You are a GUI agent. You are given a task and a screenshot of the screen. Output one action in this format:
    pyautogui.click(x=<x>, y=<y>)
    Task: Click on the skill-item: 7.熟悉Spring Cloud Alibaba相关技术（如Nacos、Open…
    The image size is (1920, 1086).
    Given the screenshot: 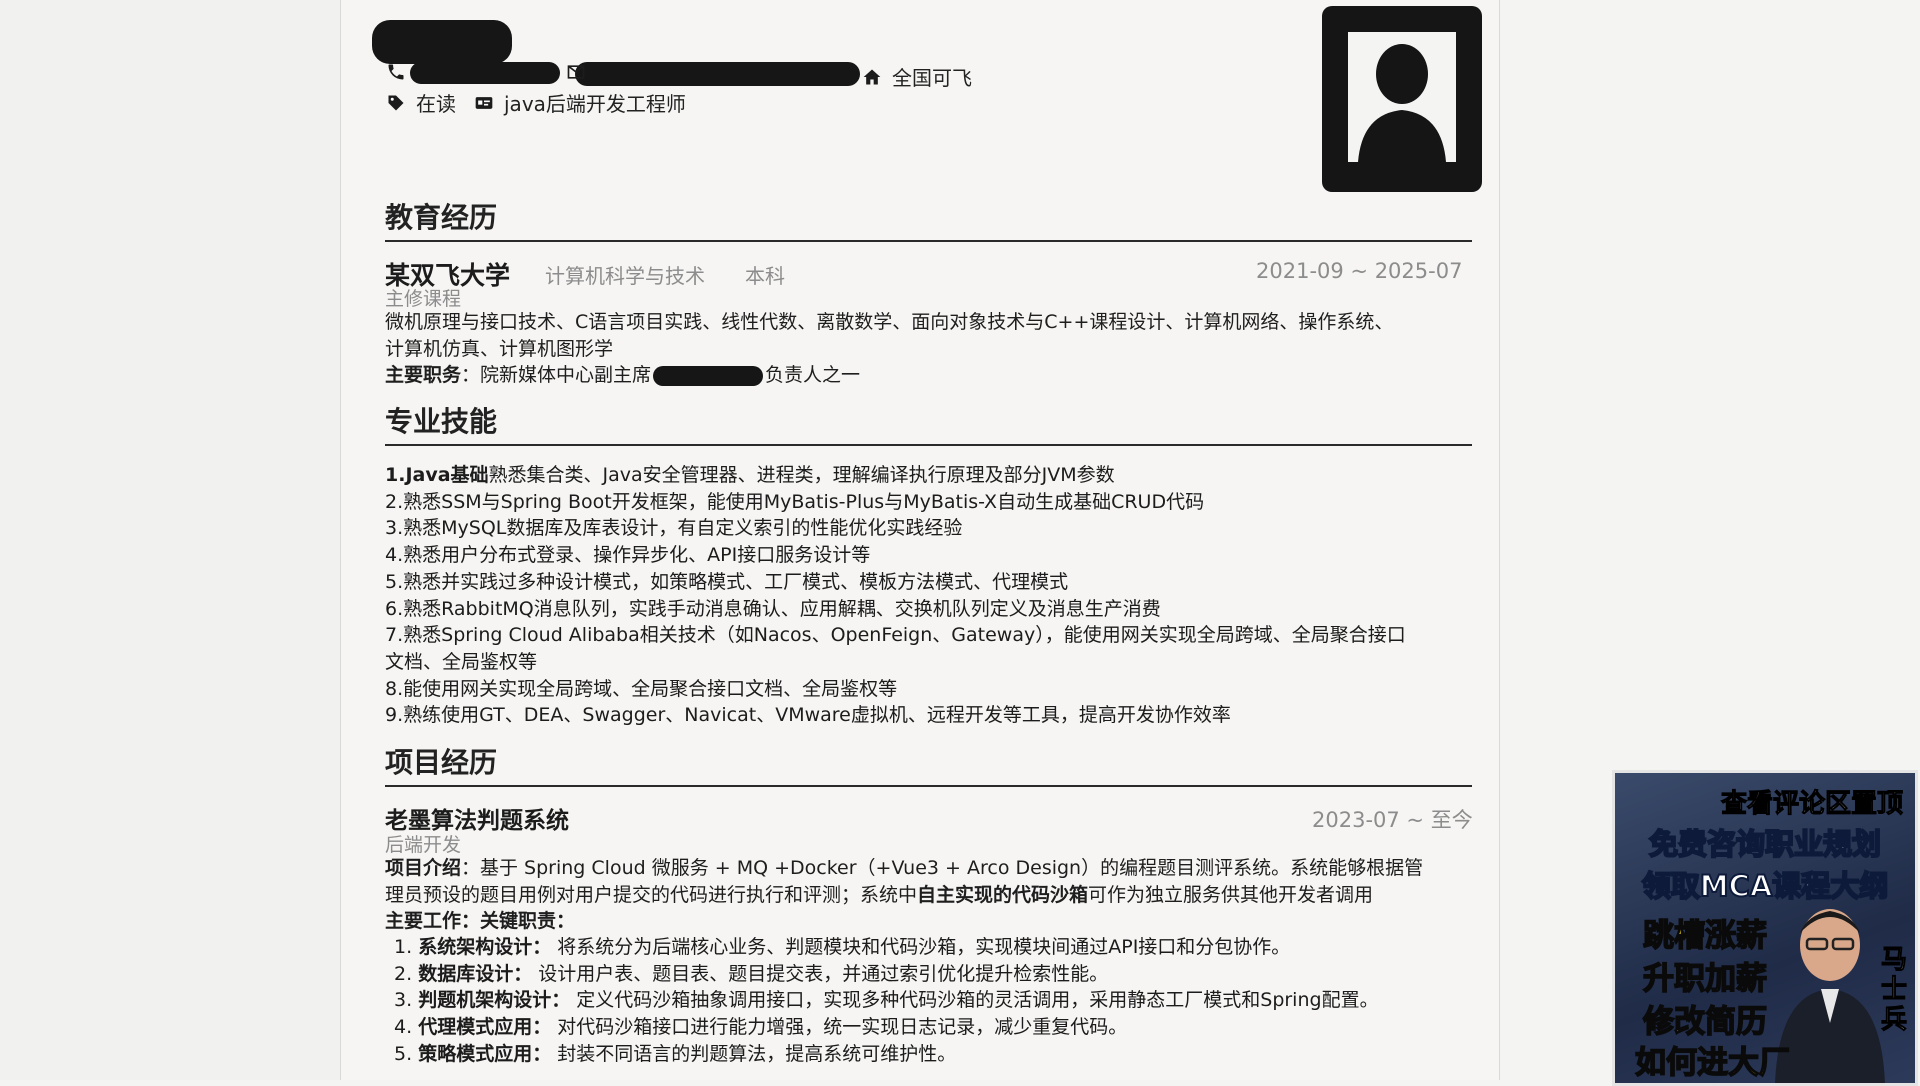 What is the action you would take?
    pyautogui.click(x=895, y=635)
    